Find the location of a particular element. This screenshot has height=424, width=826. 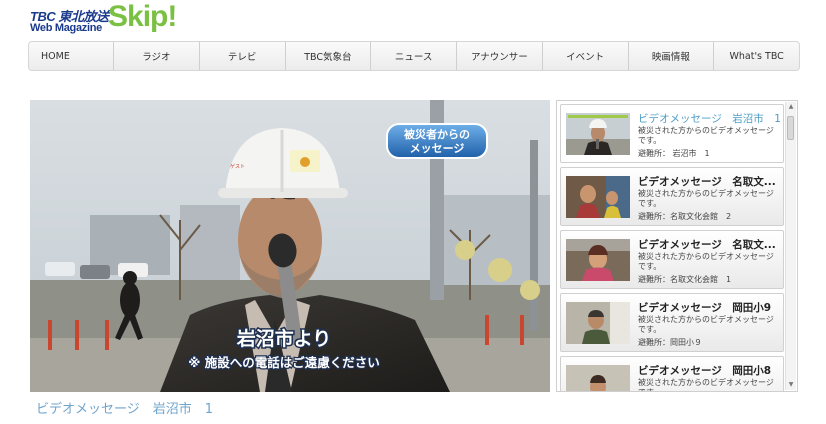

video-subtitle-main: 岩沼市より is located at coordinates (284, 338).